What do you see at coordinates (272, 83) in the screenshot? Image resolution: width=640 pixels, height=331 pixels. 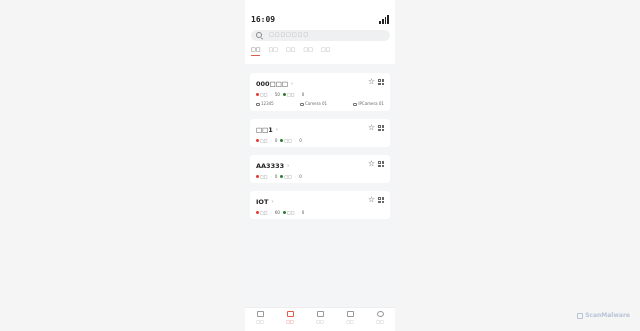 I see `site-name: 000□□□` at bounding box center [272, 83].